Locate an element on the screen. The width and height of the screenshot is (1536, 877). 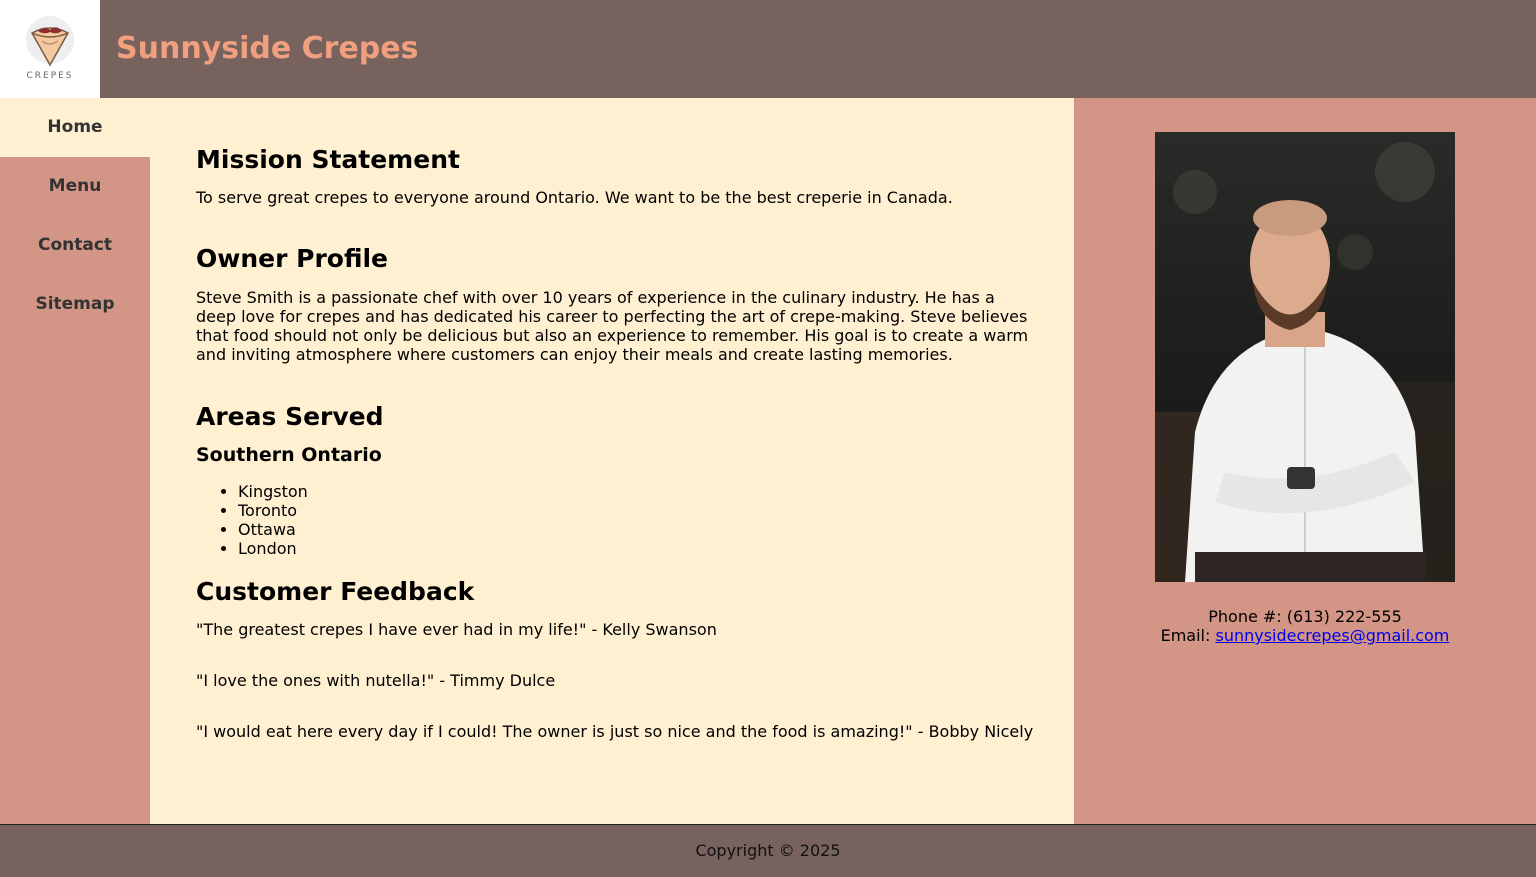
feedback-heading: Customer Feedback is located at coordinates (335, 591).